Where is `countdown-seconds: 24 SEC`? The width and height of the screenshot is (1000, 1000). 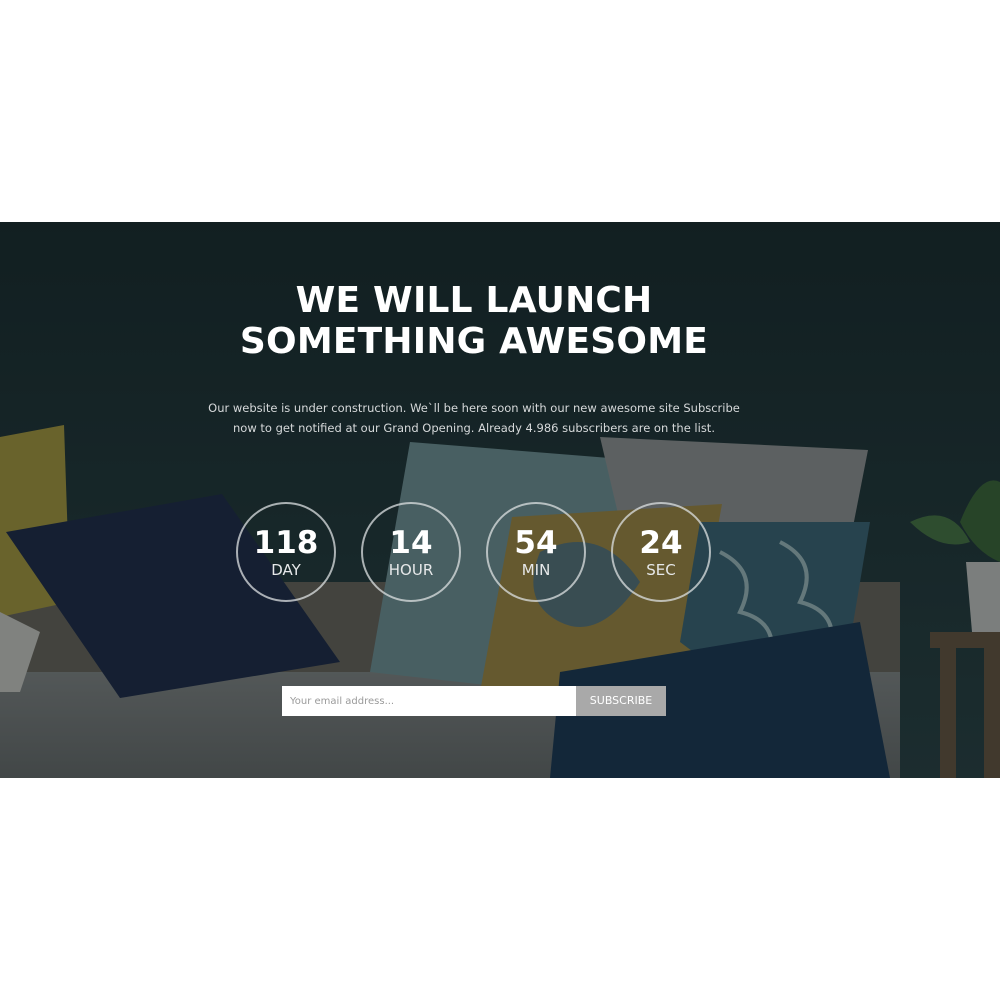
countdown-seconds: 24 SEC is located at coordinates (661, 552).